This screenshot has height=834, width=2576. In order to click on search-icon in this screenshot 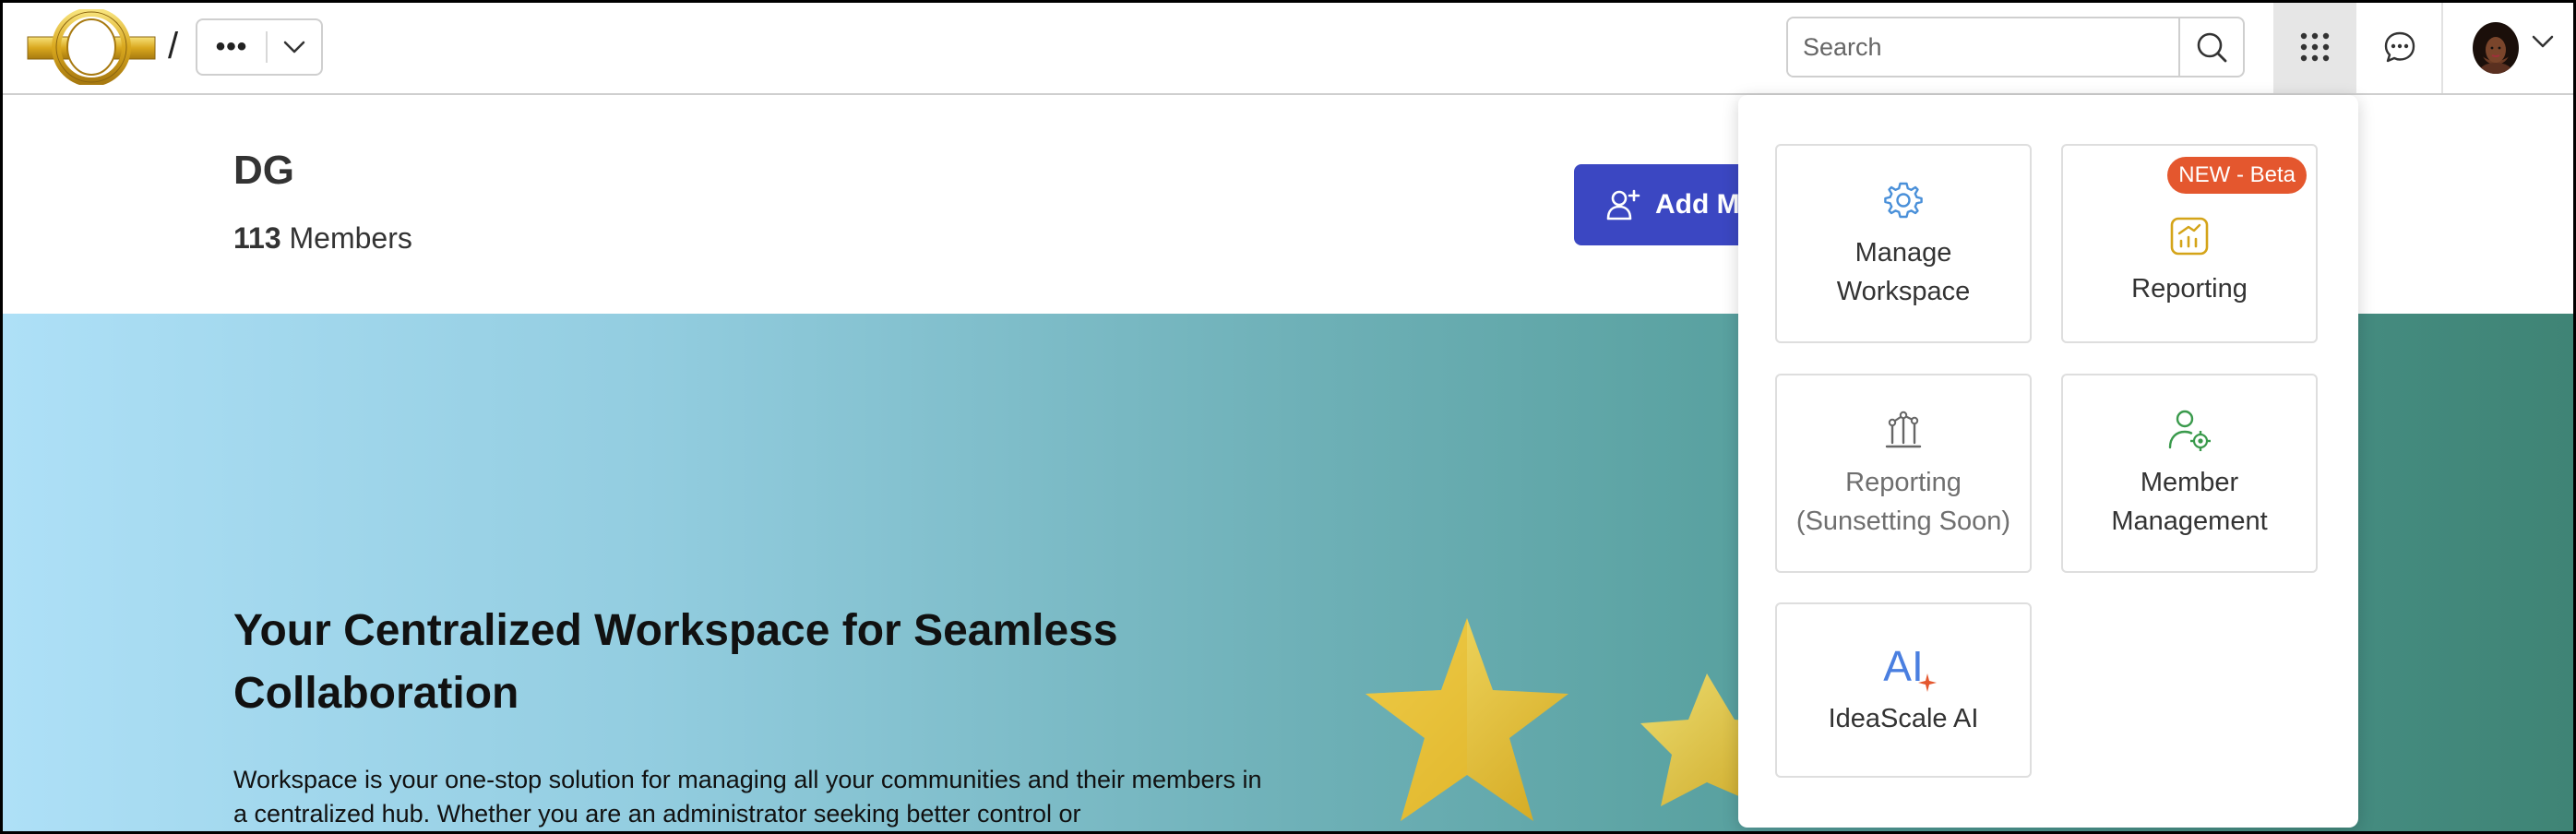, I will do `click(2212, 47)`.